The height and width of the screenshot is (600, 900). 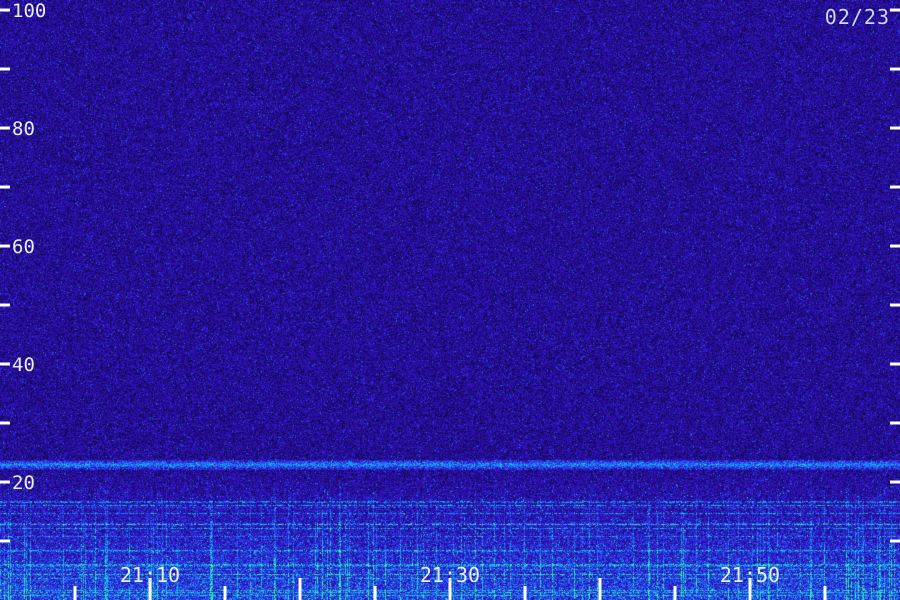 I want to click on y-tick-label: 60, so click(x=23, y=247).